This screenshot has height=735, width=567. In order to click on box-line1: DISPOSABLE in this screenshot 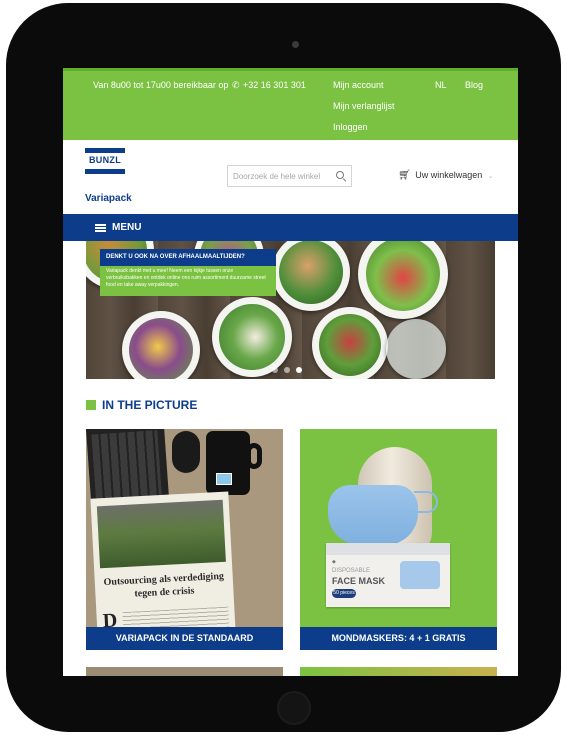, I will do `click(351, 571)`.